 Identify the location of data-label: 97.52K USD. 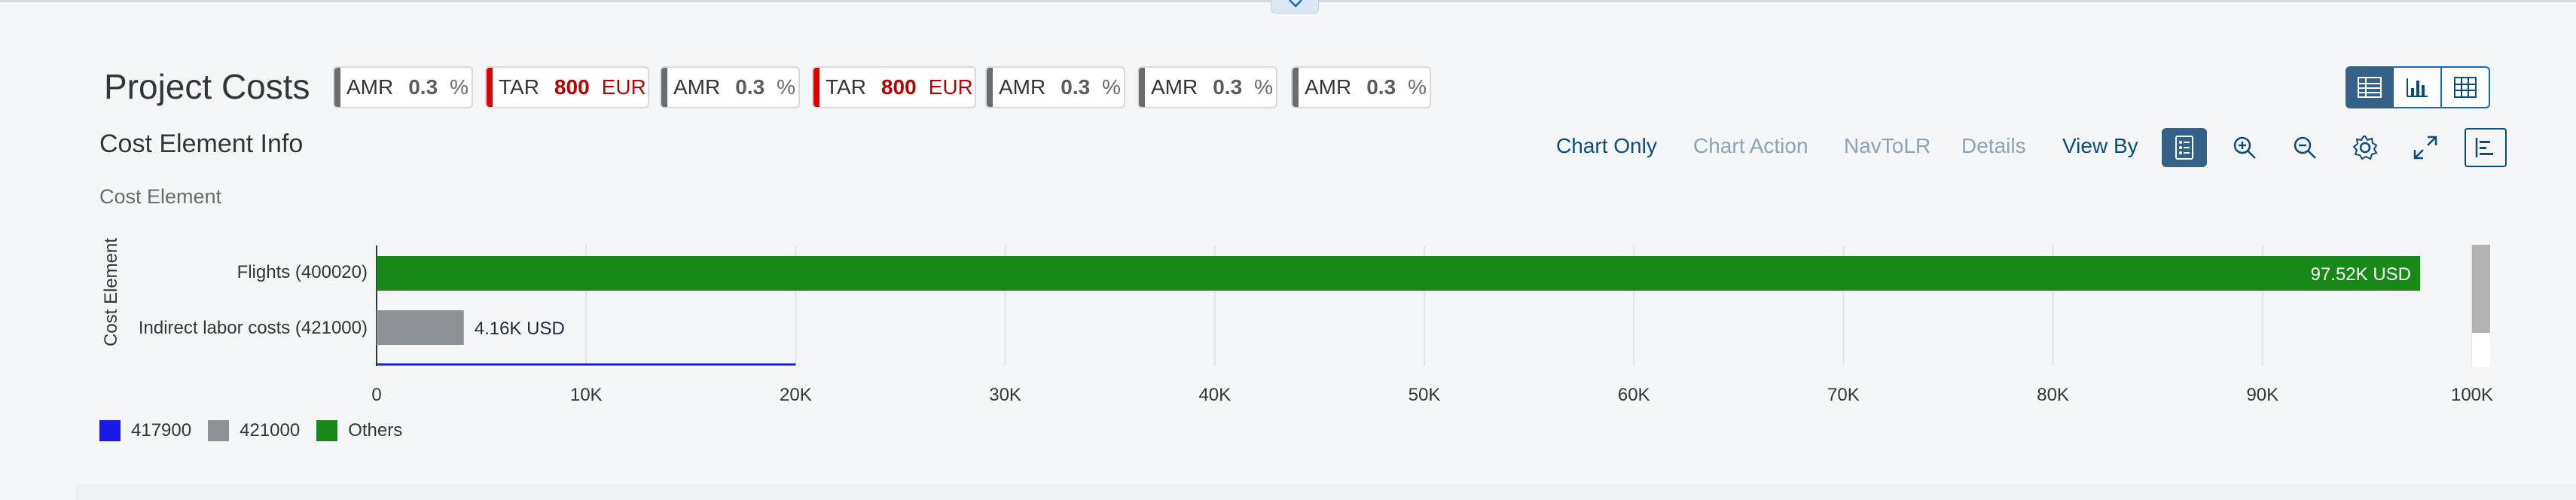
(2361, 274).